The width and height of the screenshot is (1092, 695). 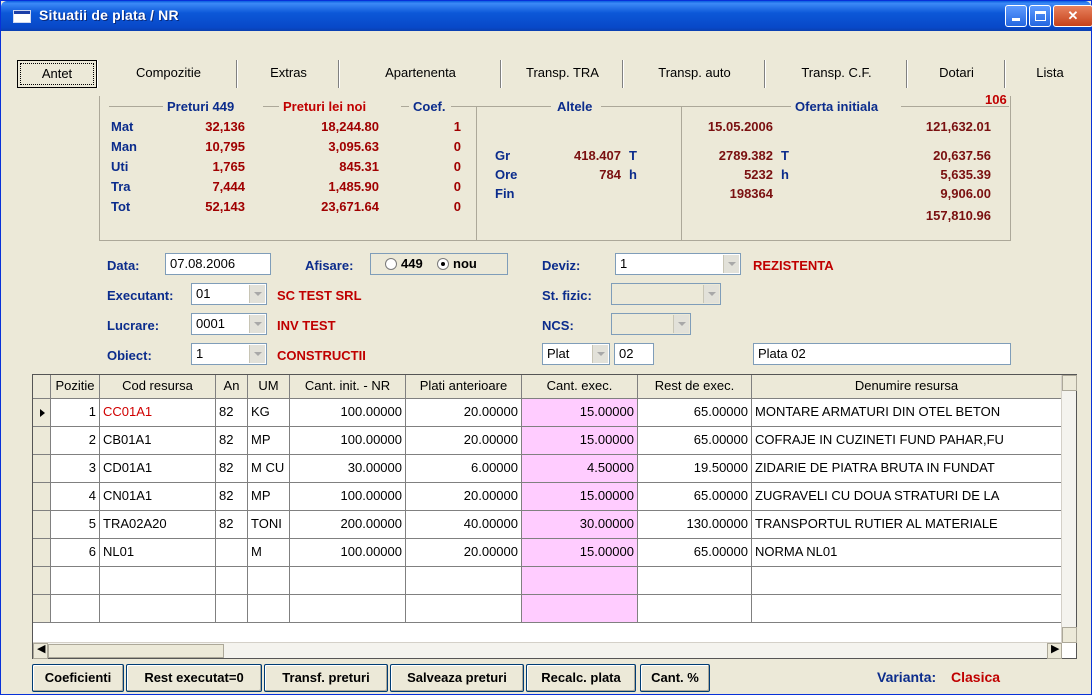 I want to click on column-header-um: UM, so click(x=269, y=387).